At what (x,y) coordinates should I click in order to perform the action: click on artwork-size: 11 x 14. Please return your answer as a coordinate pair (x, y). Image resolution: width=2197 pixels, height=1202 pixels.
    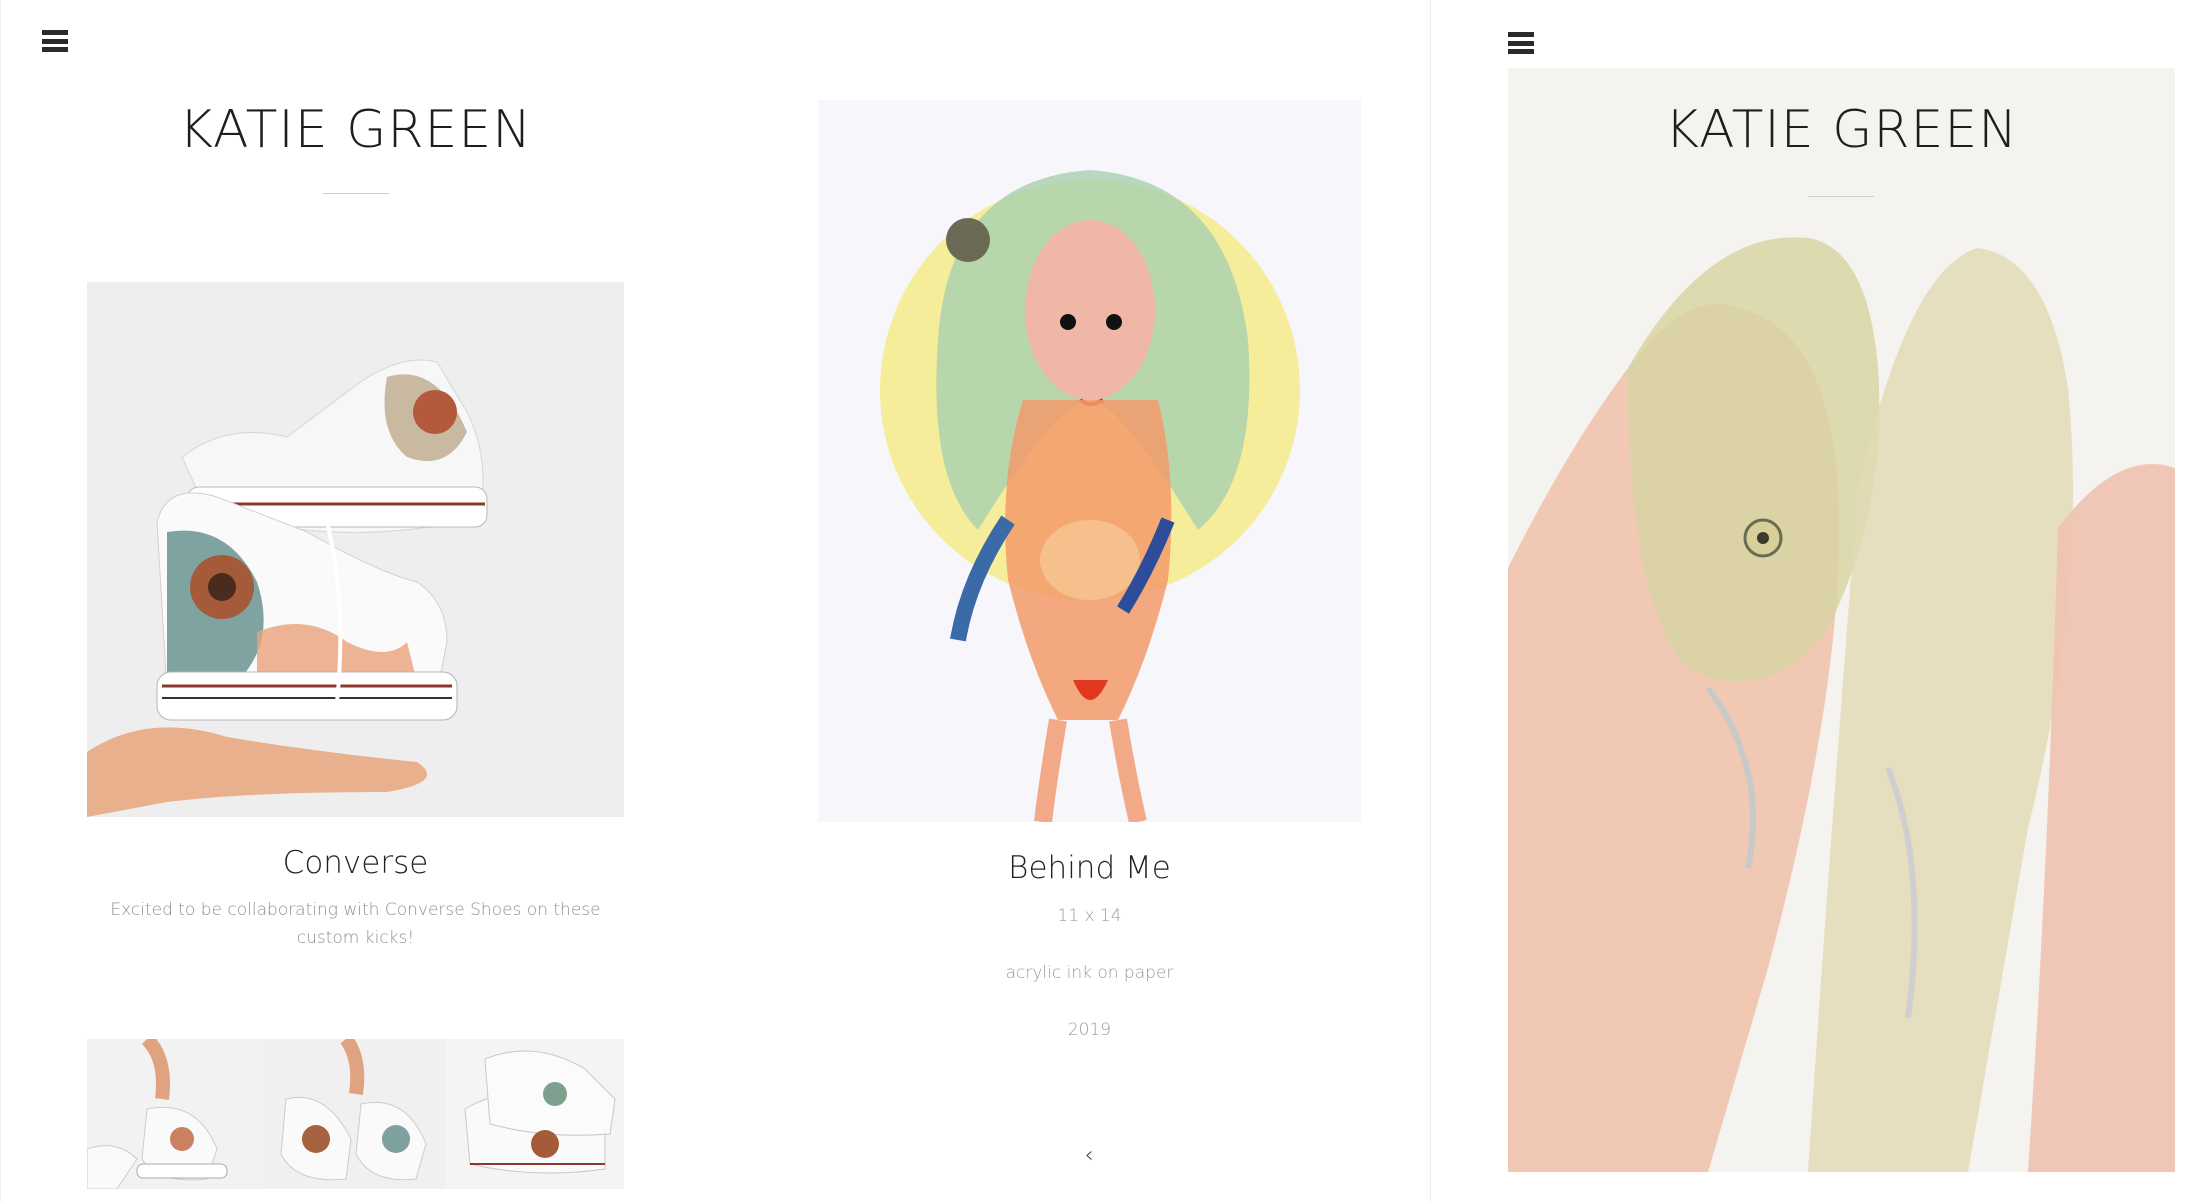
    Looking at the image, I should click on (1089, 916).